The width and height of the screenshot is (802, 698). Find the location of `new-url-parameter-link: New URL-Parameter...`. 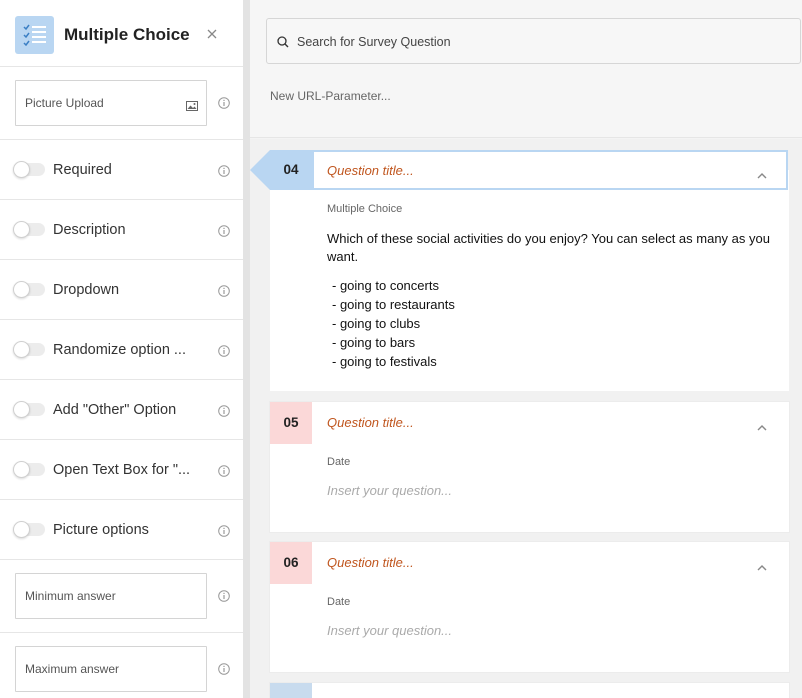

new-url-parameter-link: New URL-Parameter... is located at coordinates (330, 96).